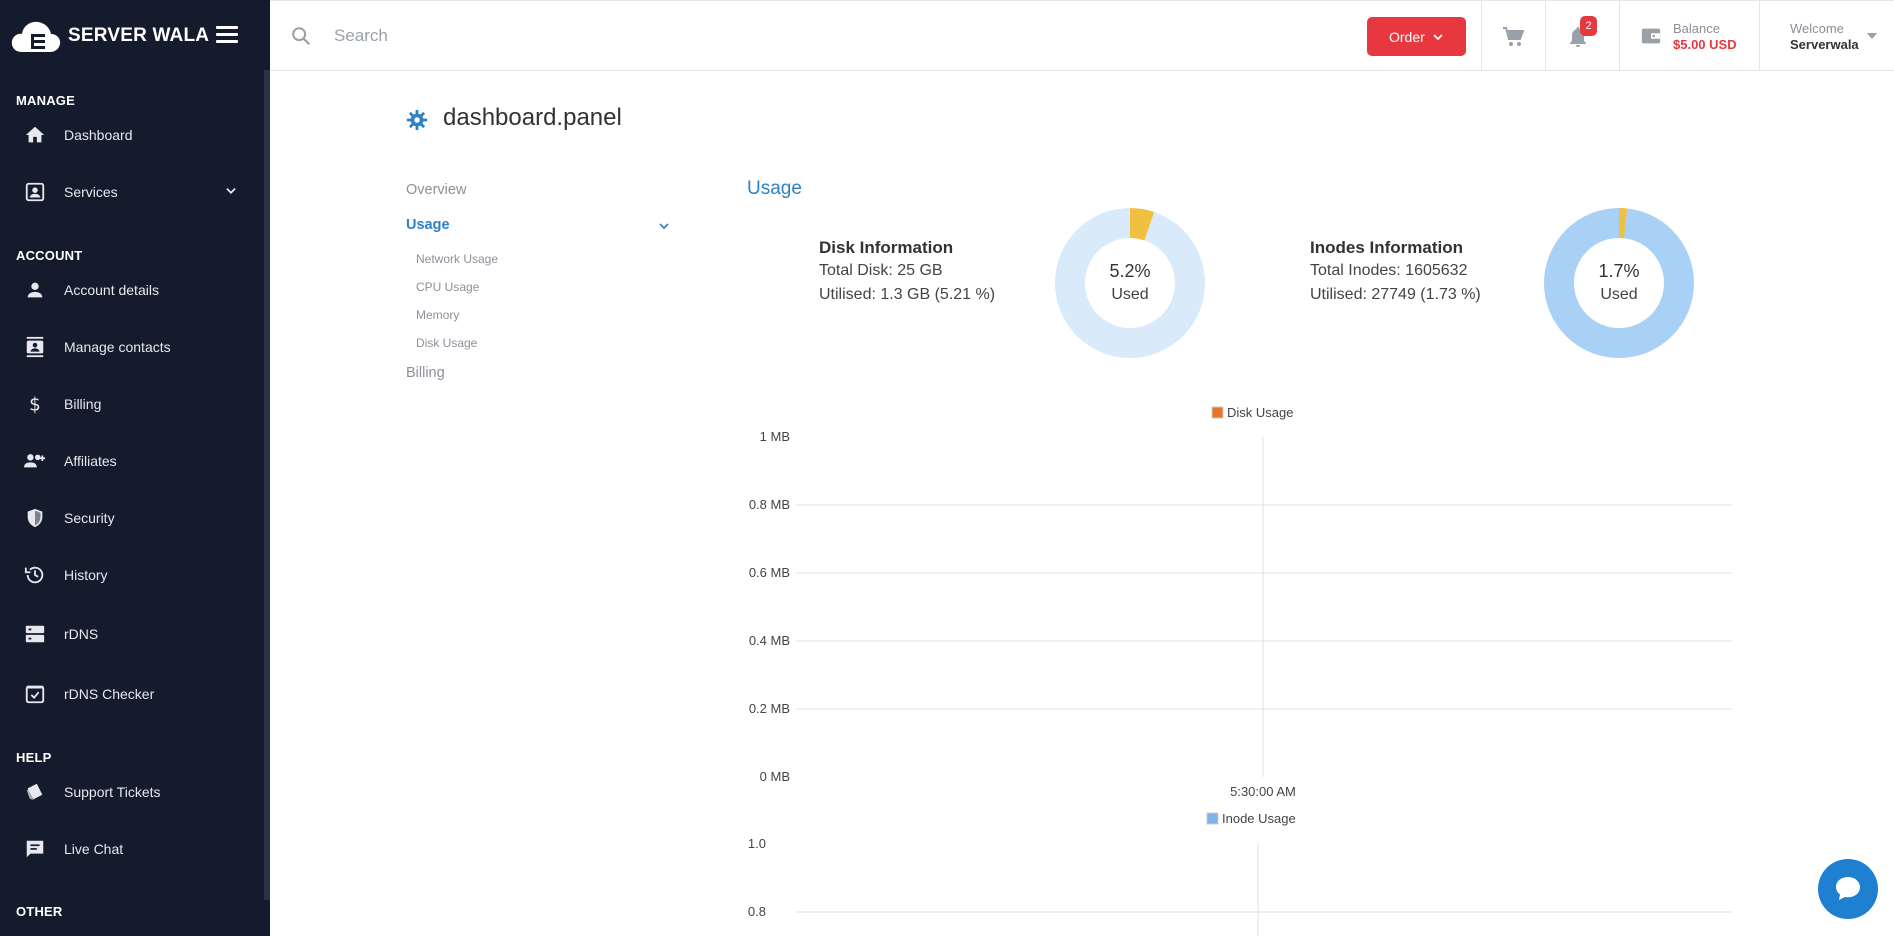 The width and height of the screenshot is (1894, 936). I want to click on legend-swatch-inode-usage, so click(1212, 818).